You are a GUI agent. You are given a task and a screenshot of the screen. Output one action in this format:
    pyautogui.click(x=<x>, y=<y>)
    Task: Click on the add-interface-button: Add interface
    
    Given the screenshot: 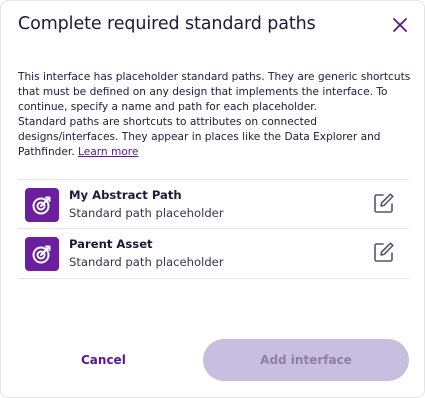 What is the action you would take?
    pyautogui.click(x=306, y=360)
    